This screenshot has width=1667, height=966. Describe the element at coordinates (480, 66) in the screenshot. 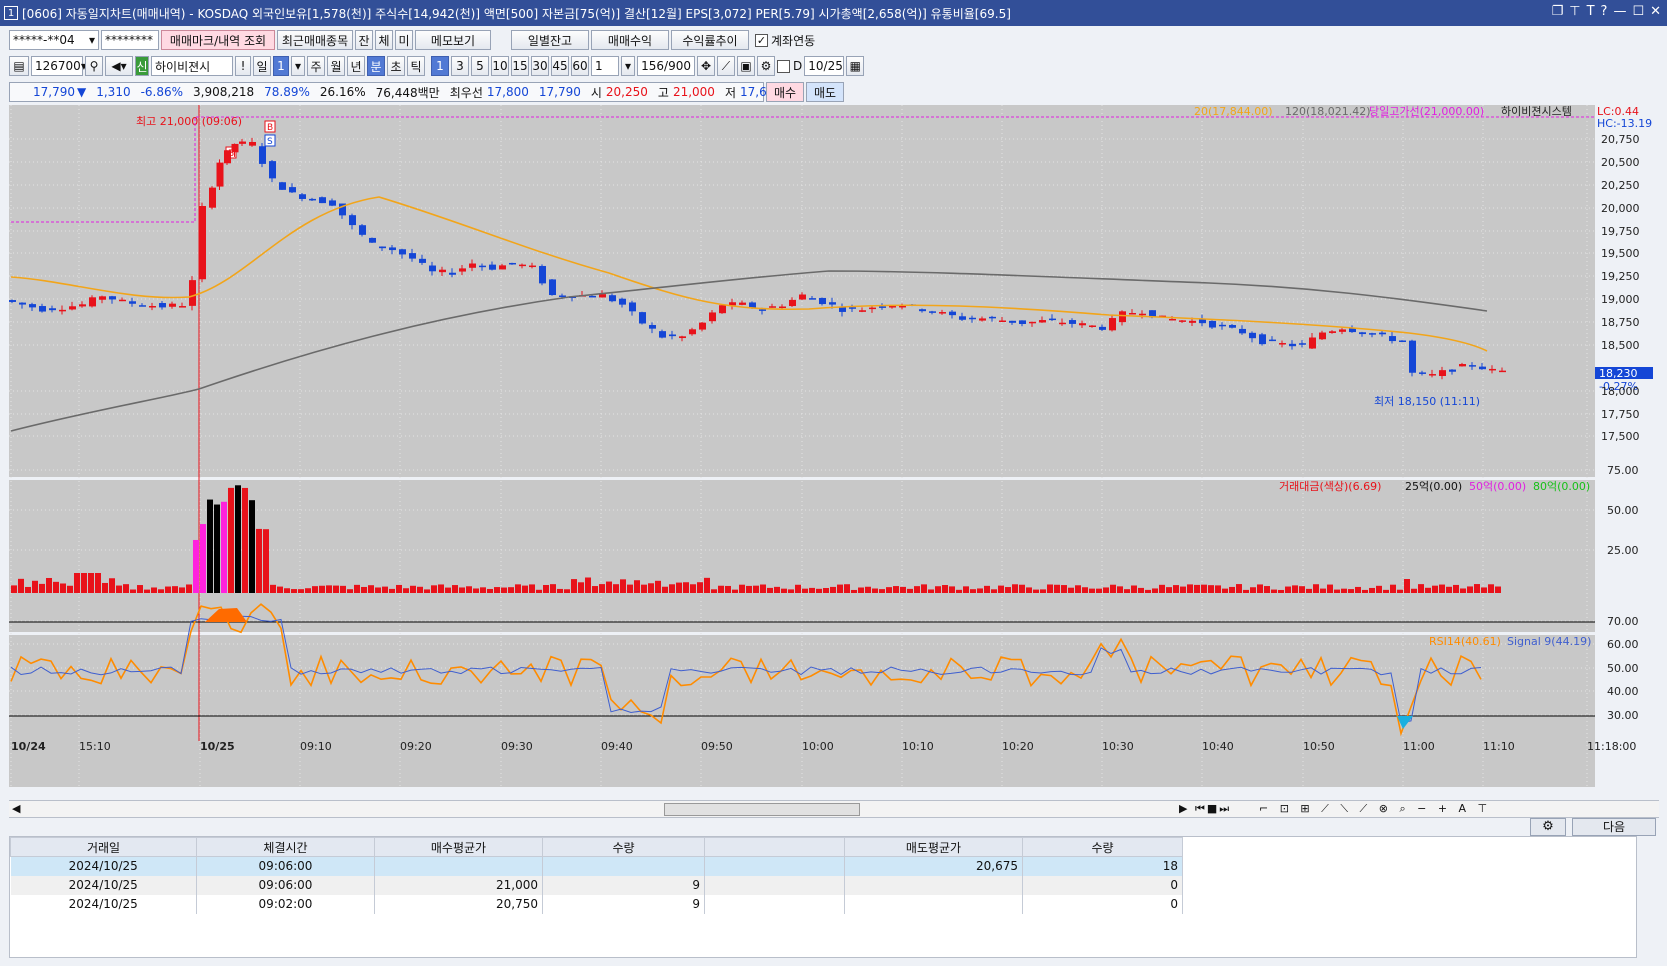

I see `minute-5: 5` at that location.